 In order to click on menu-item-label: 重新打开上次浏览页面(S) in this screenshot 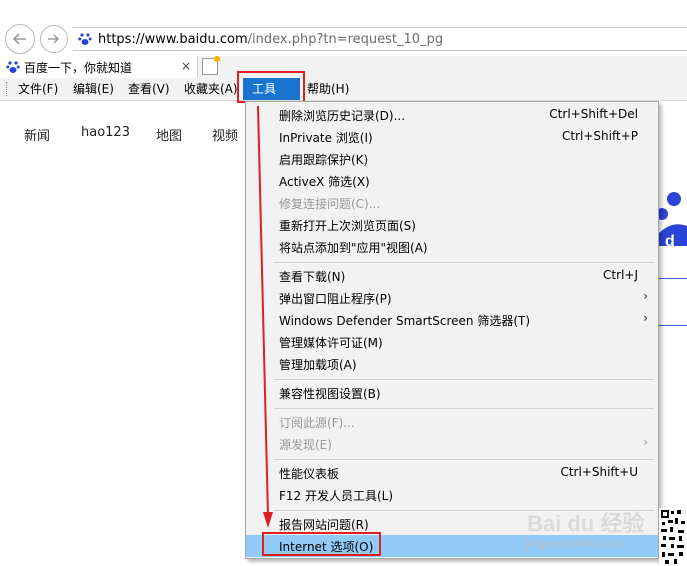, I will do `click(347, 226)`.